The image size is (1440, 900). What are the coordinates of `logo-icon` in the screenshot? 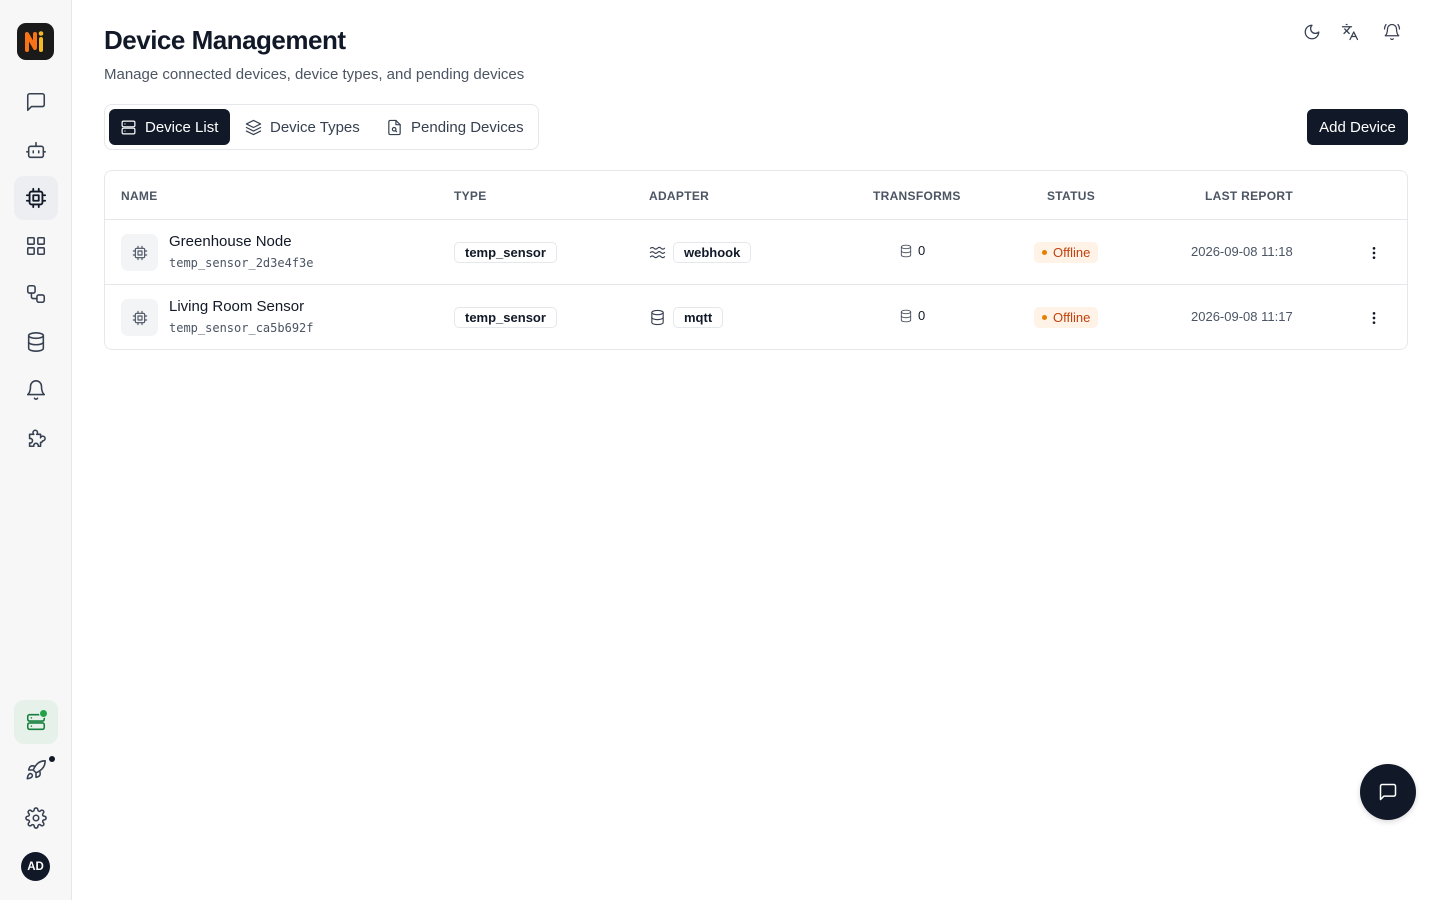 It's located at (35, 41).